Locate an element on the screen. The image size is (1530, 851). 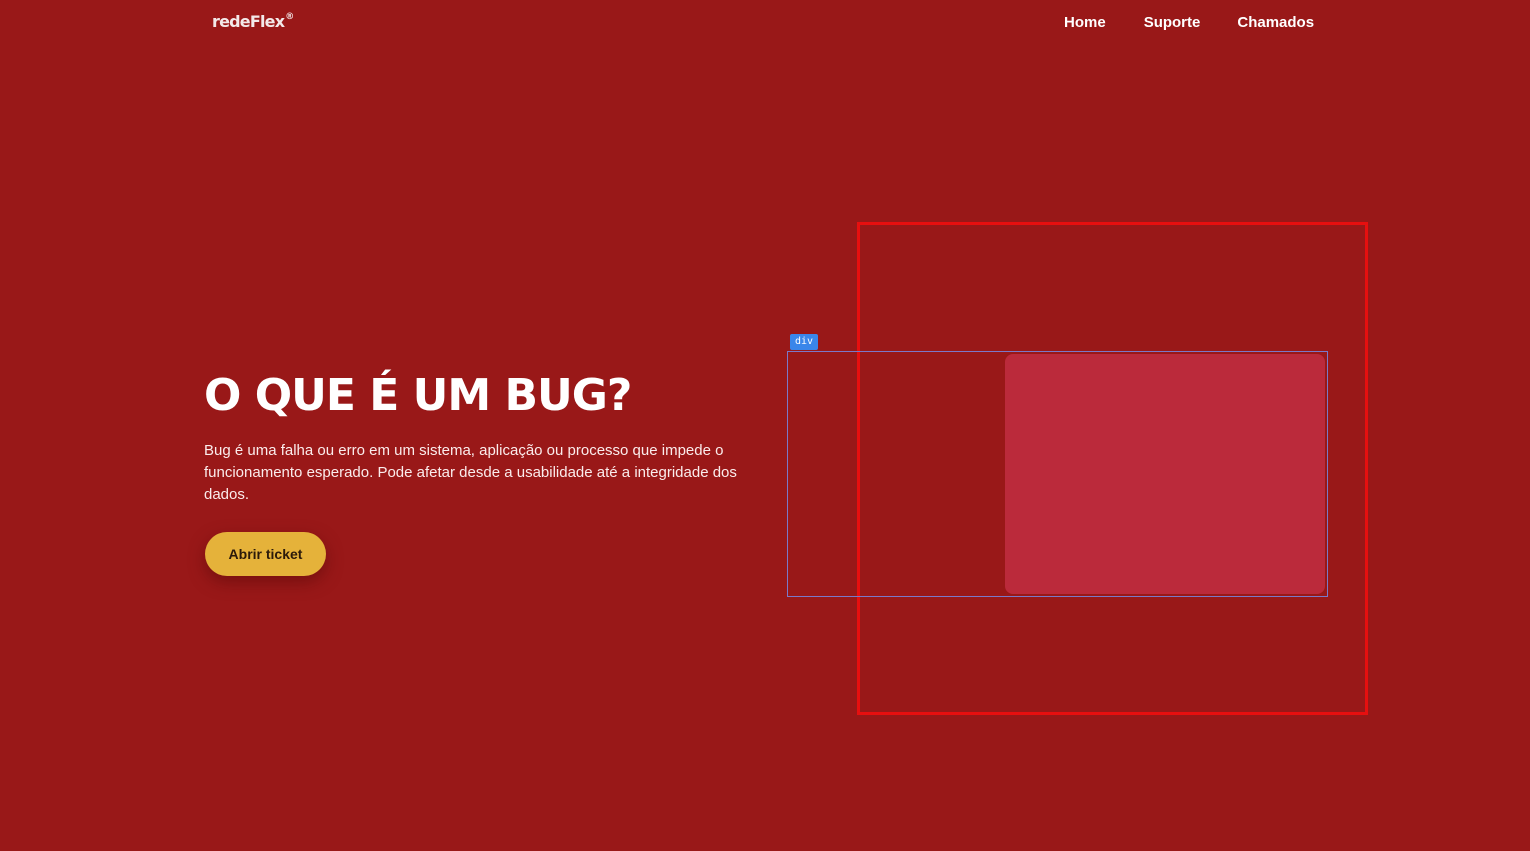
open-ticket-button: Abrir ticket is located at coordinates (265, 554).